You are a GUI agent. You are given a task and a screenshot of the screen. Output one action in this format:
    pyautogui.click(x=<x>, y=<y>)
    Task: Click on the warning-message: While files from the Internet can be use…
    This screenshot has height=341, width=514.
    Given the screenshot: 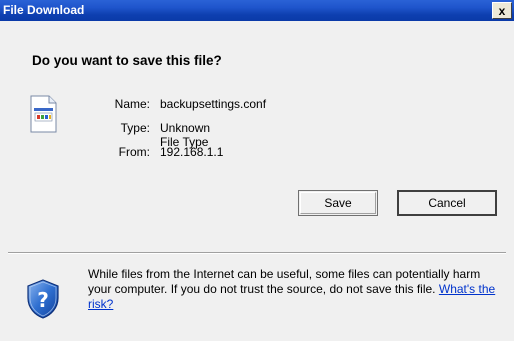 What is the action you would take?
    pyautogui.click(x=284, y=281)
    